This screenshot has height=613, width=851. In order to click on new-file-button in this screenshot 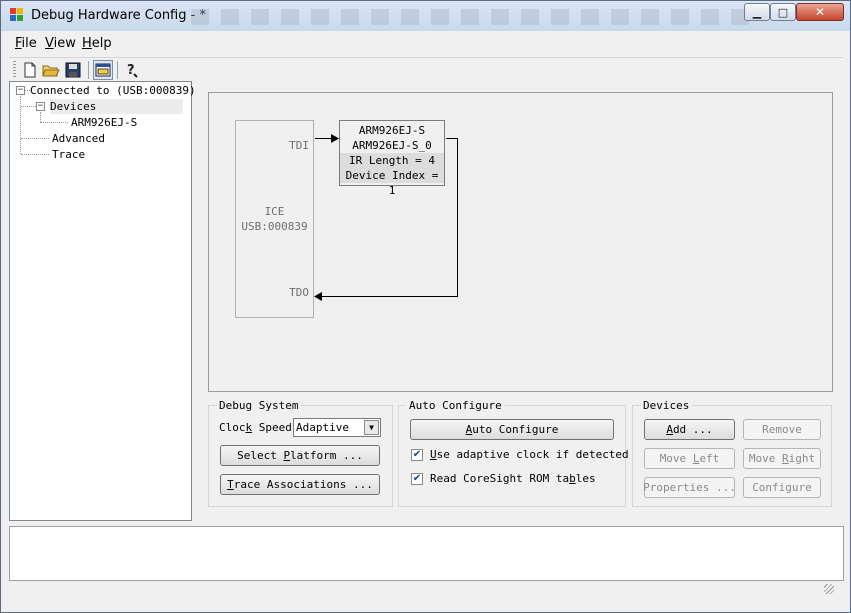, I will do `click(30, 70)`.